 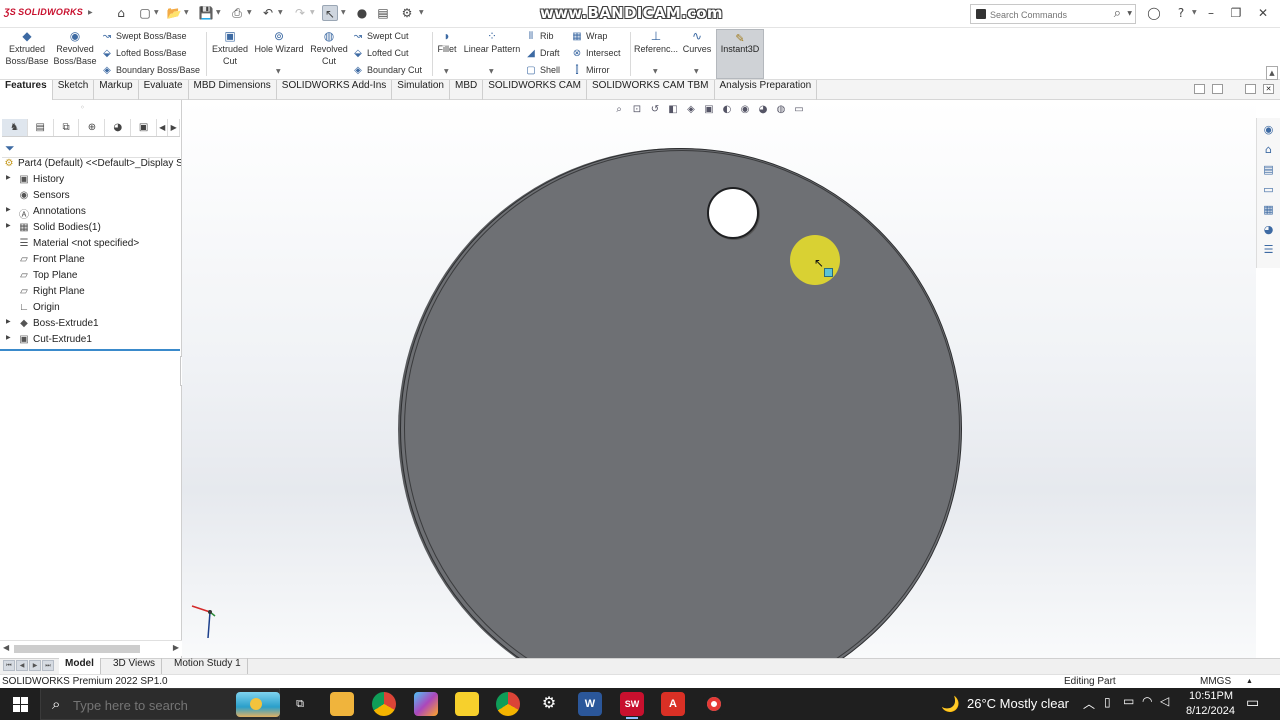 What do you see at coordinates (1268, 209) in the screenshot?
I see `view-palette-icon: ▦` at bounding box center [1268, 209].